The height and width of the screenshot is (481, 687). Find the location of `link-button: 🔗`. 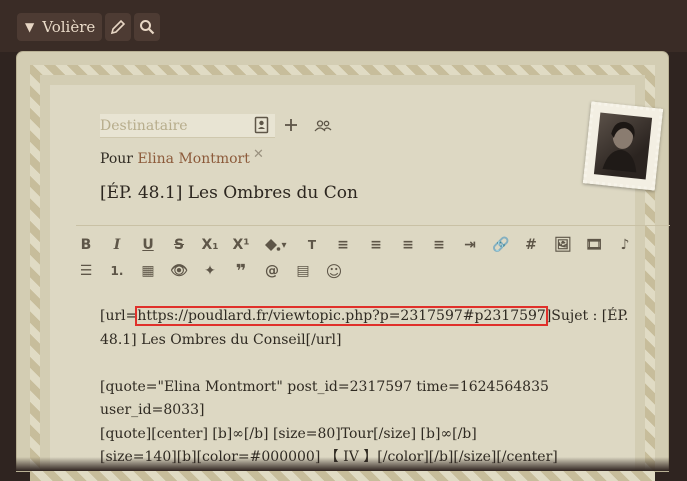

link-button: 🔗 is located at coordinates (501, 245).